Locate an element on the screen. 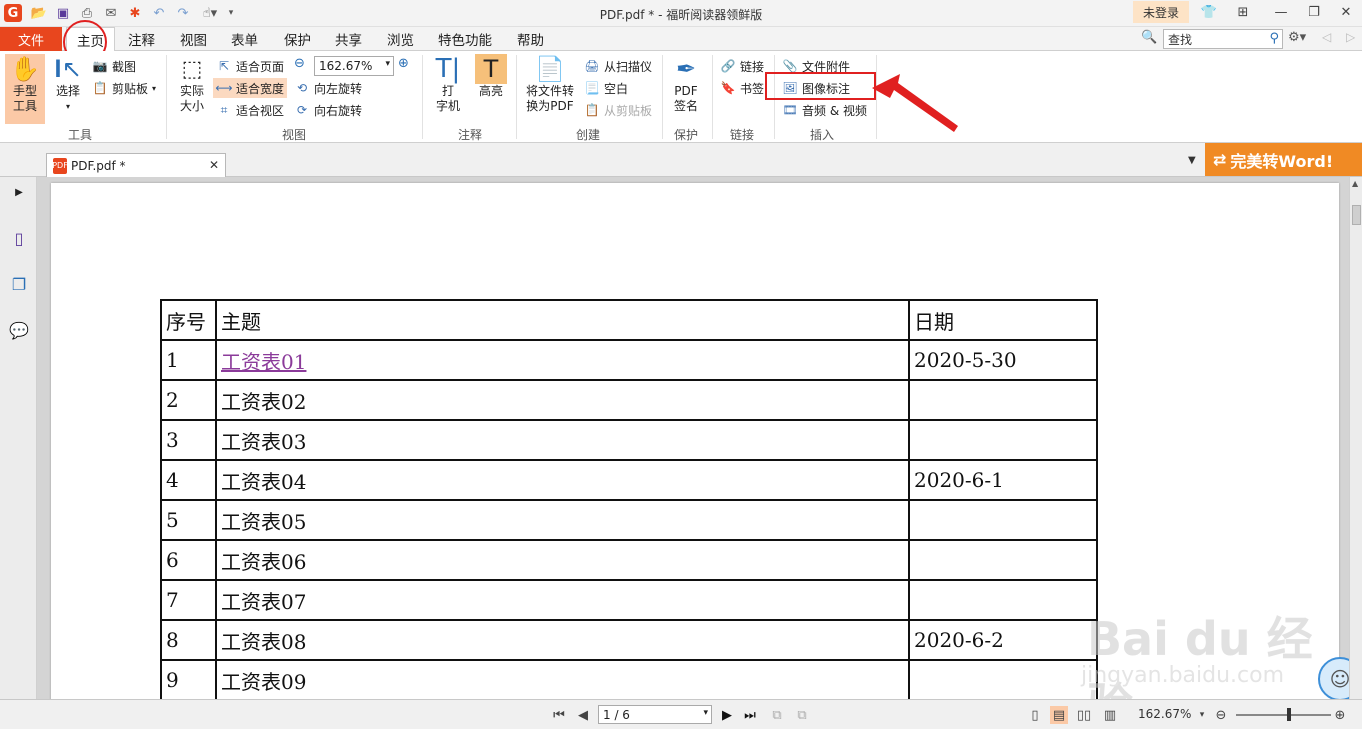  link-button: 🔗 链接 is located at coordinates (742, 66).